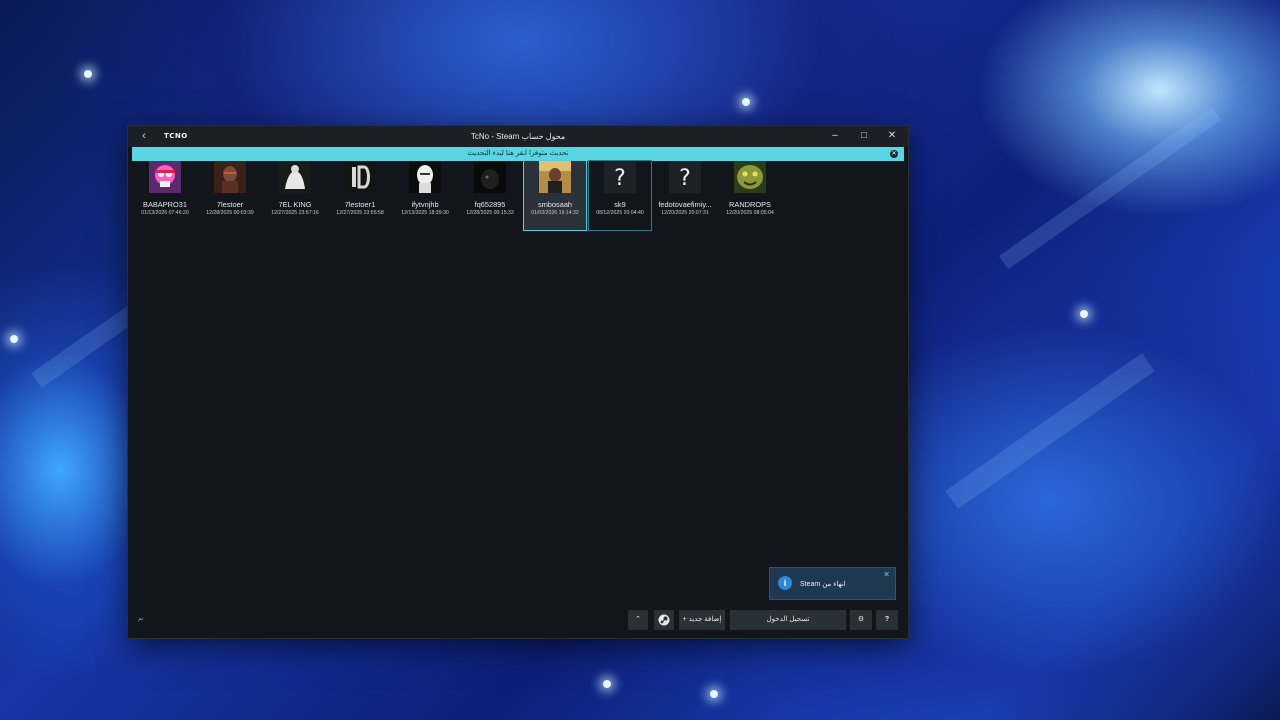 The image size is (1280, 720). Describe the element at coordinates (620, 213) in the screenshot. I see `account-last-login: 08/12/2025 20:04:40` at that location.